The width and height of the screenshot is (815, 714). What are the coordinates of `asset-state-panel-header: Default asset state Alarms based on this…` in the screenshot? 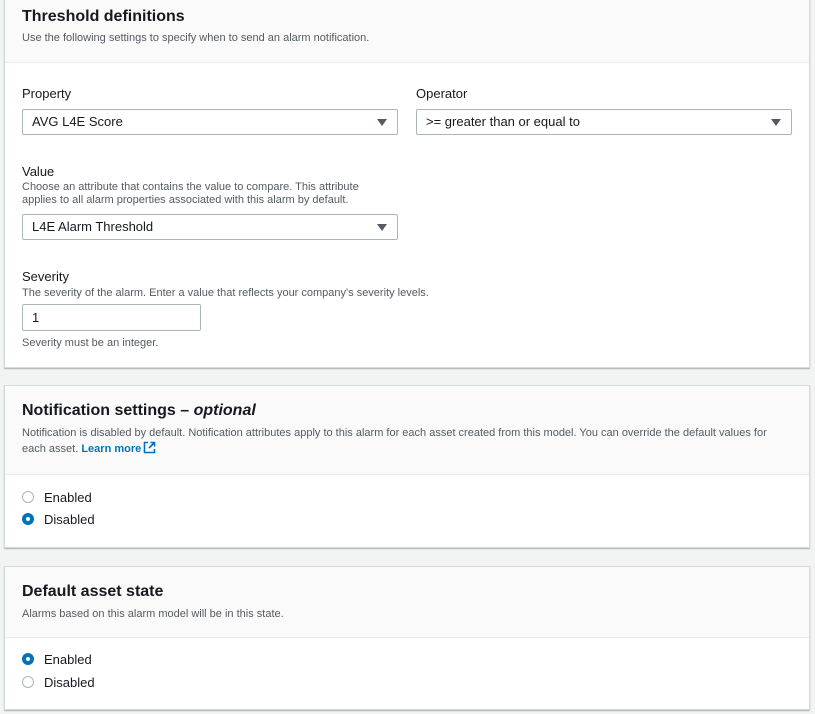 It's located at (407, 602).